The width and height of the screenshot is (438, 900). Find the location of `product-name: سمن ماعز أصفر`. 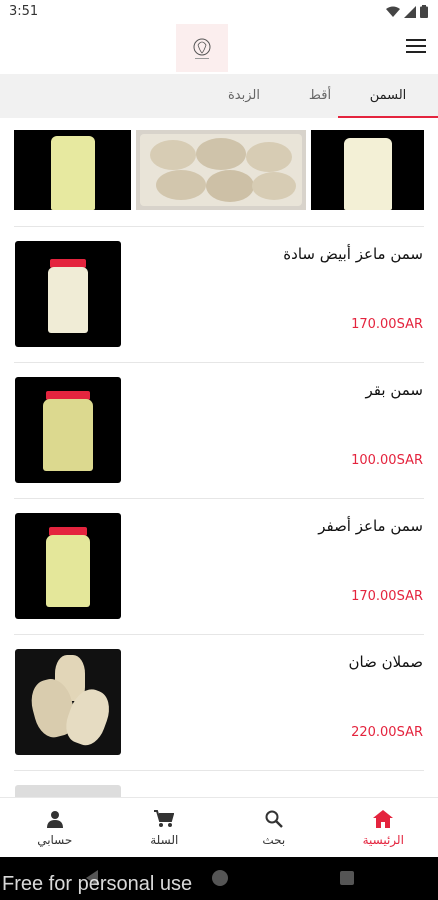

product-name: سمن ماعز أصفر is located at coordinates (370, 526).